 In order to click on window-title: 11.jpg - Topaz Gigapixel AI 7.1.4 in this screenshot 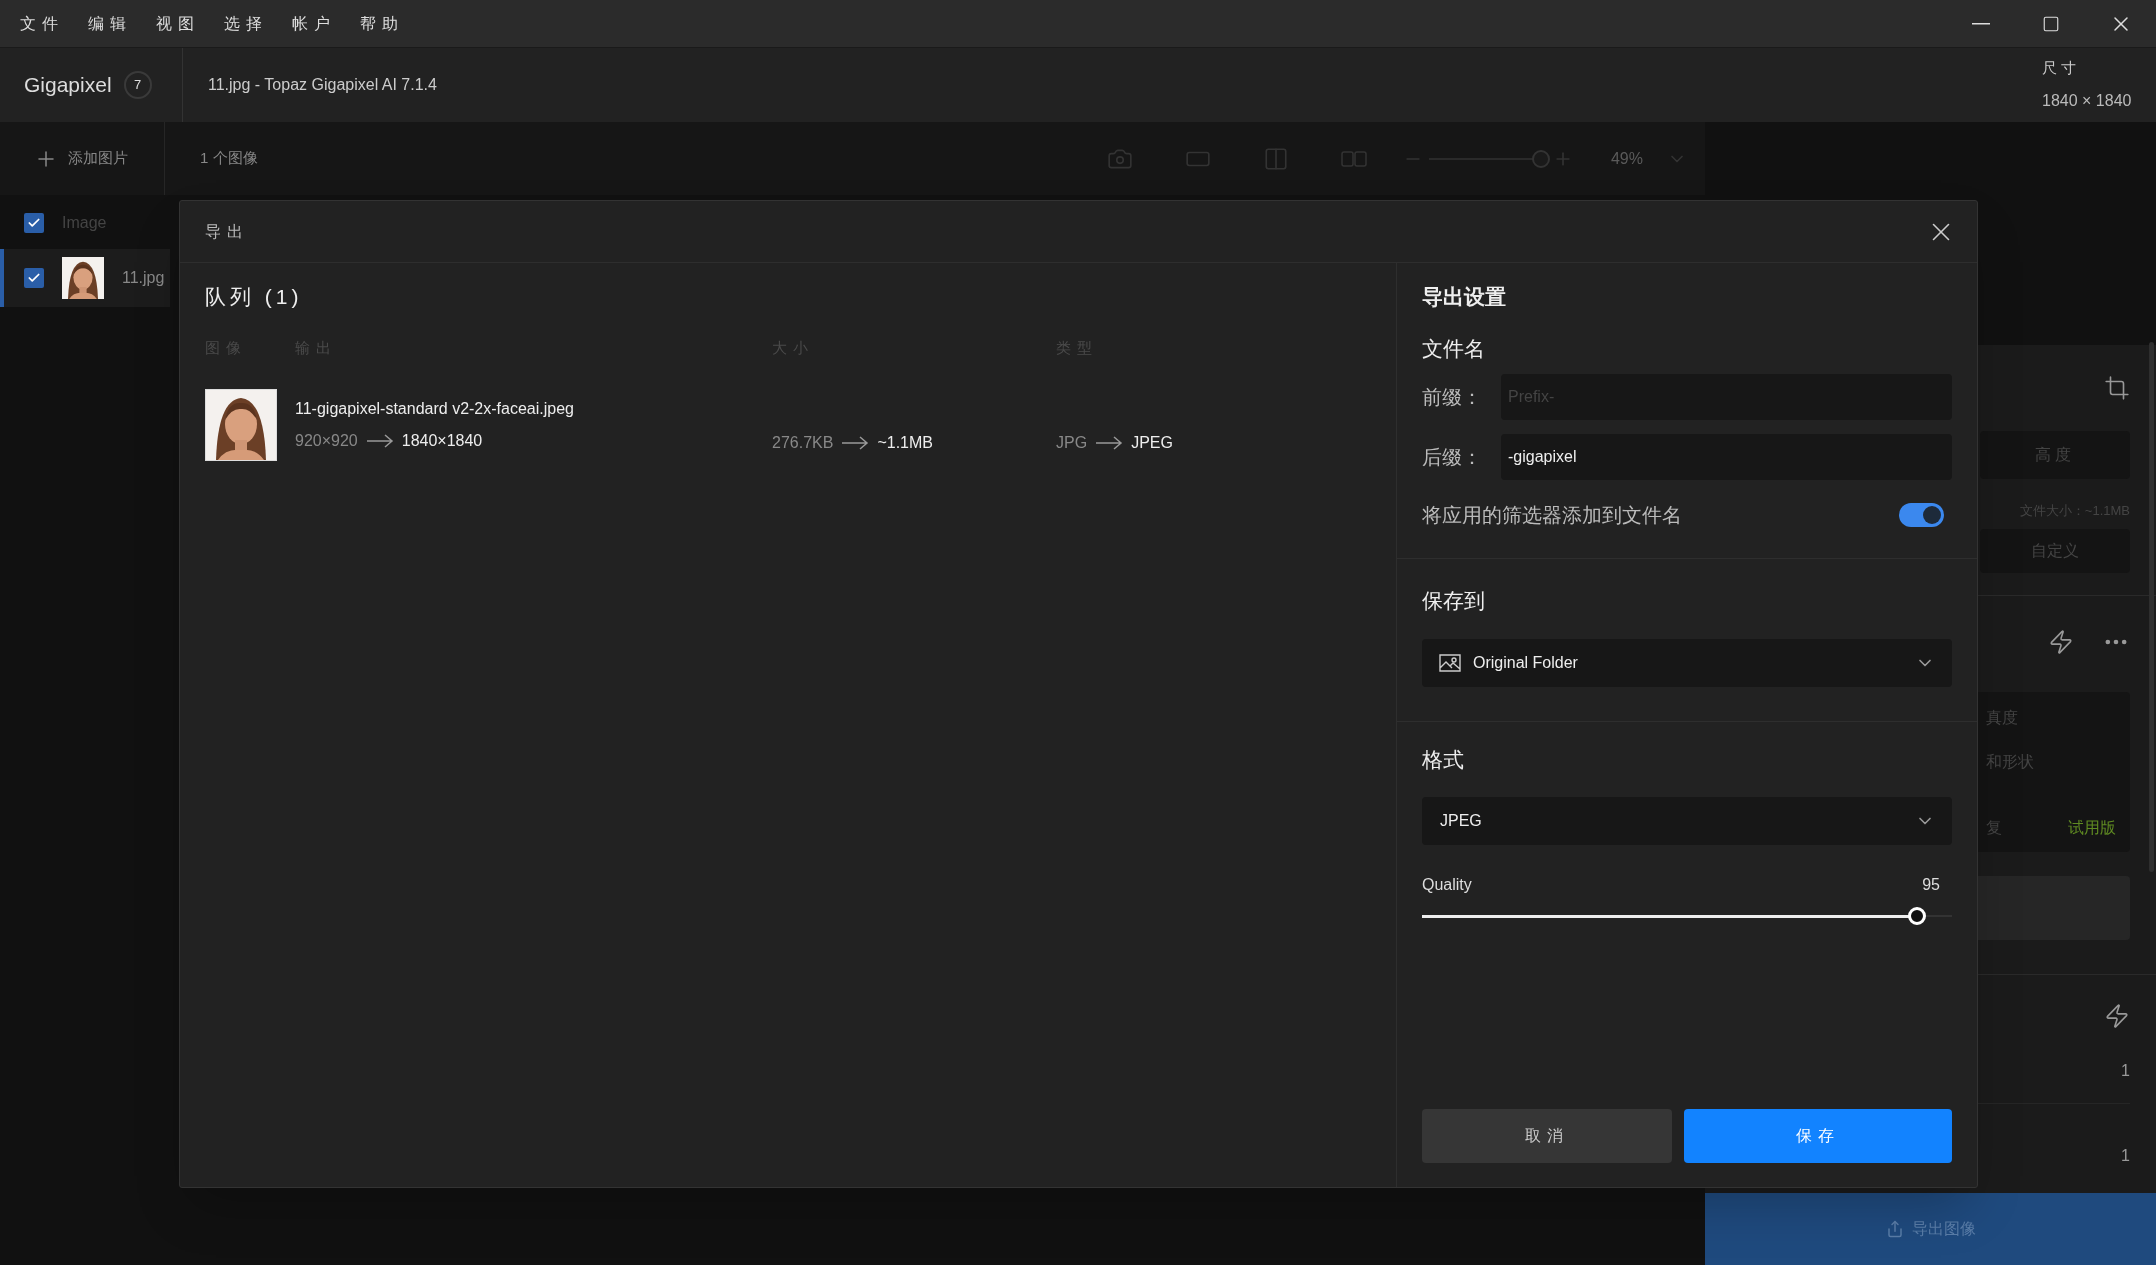, I will do `click(322, 85)`.